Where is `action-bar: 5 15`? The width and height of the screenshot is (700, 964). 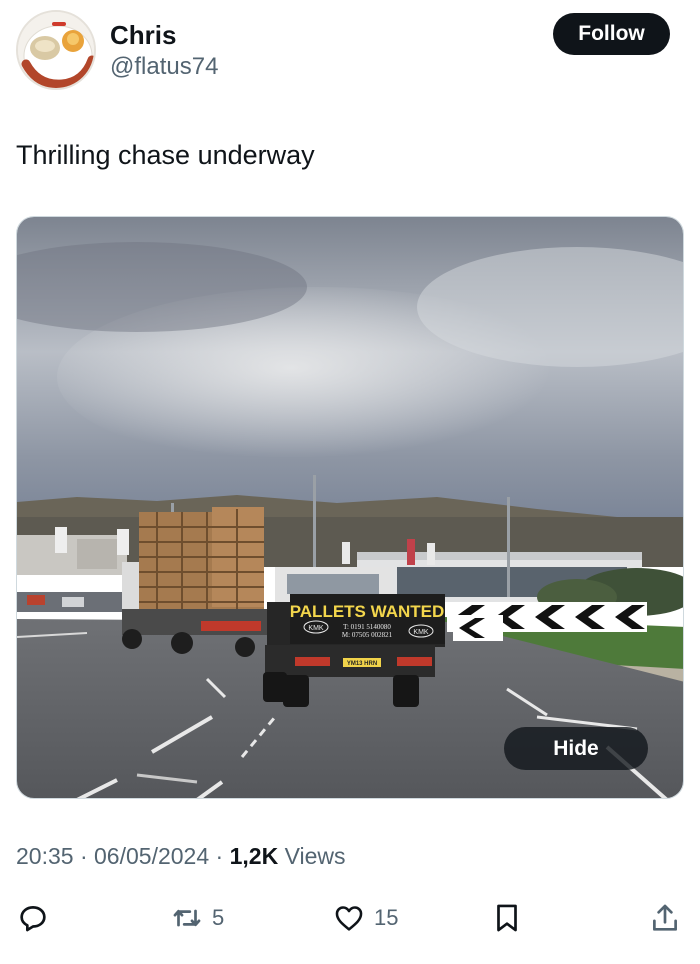
action-bar: 5 15 is located at coordinates (350, 918).